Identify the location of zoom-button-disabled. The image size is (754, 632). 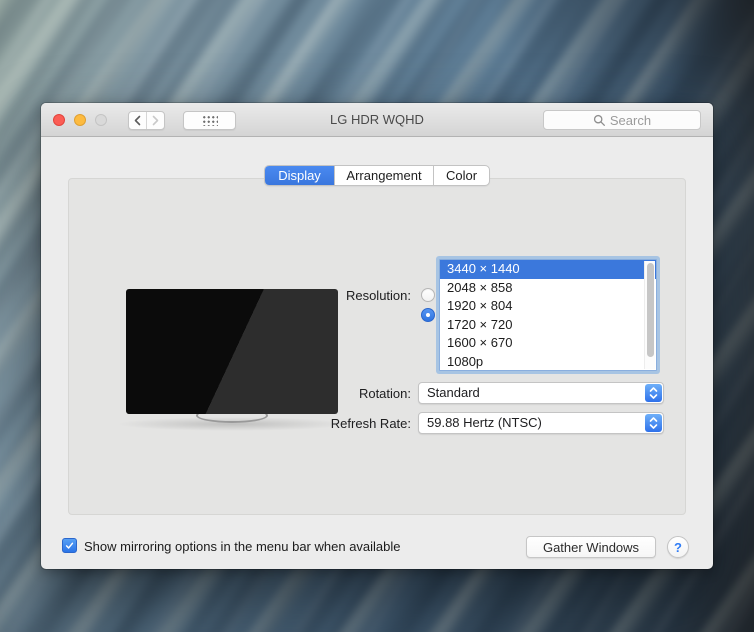
(101, 120).